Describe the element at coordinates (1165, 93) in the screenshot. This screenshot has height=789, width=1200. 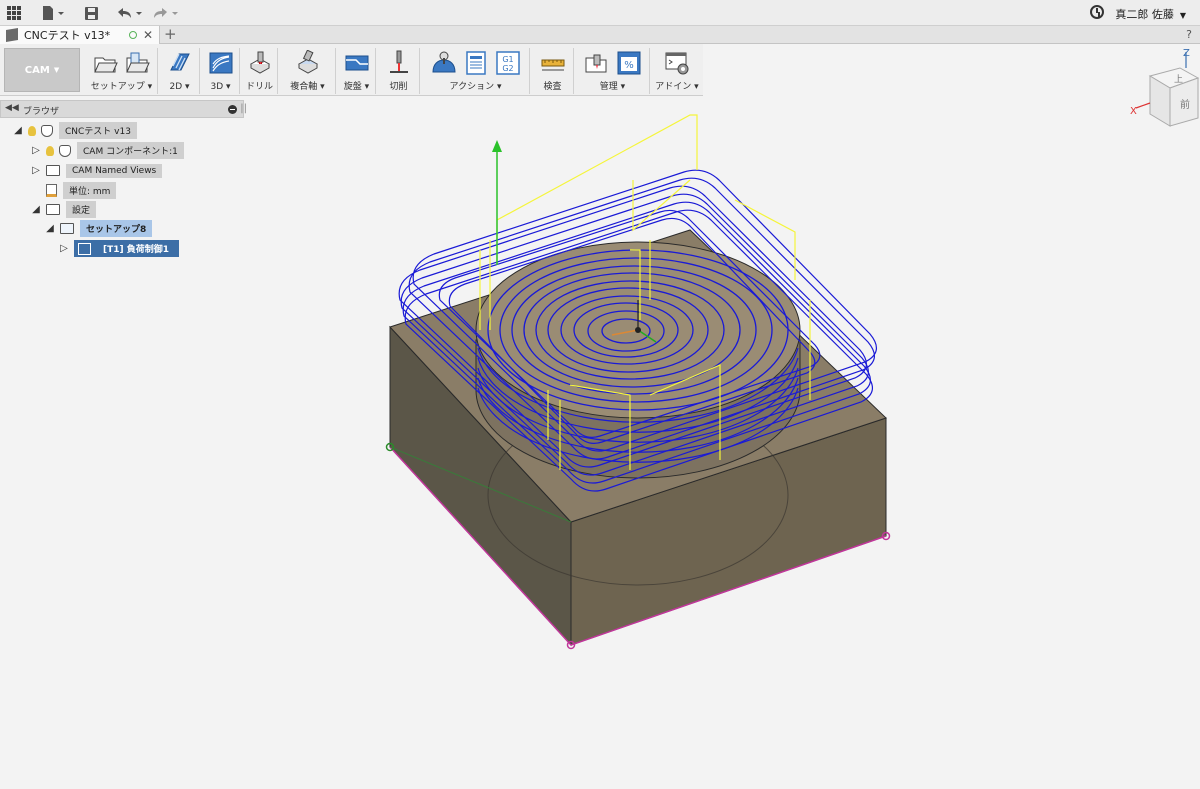
I see `viewcube: 上 前 Z X` at that location.